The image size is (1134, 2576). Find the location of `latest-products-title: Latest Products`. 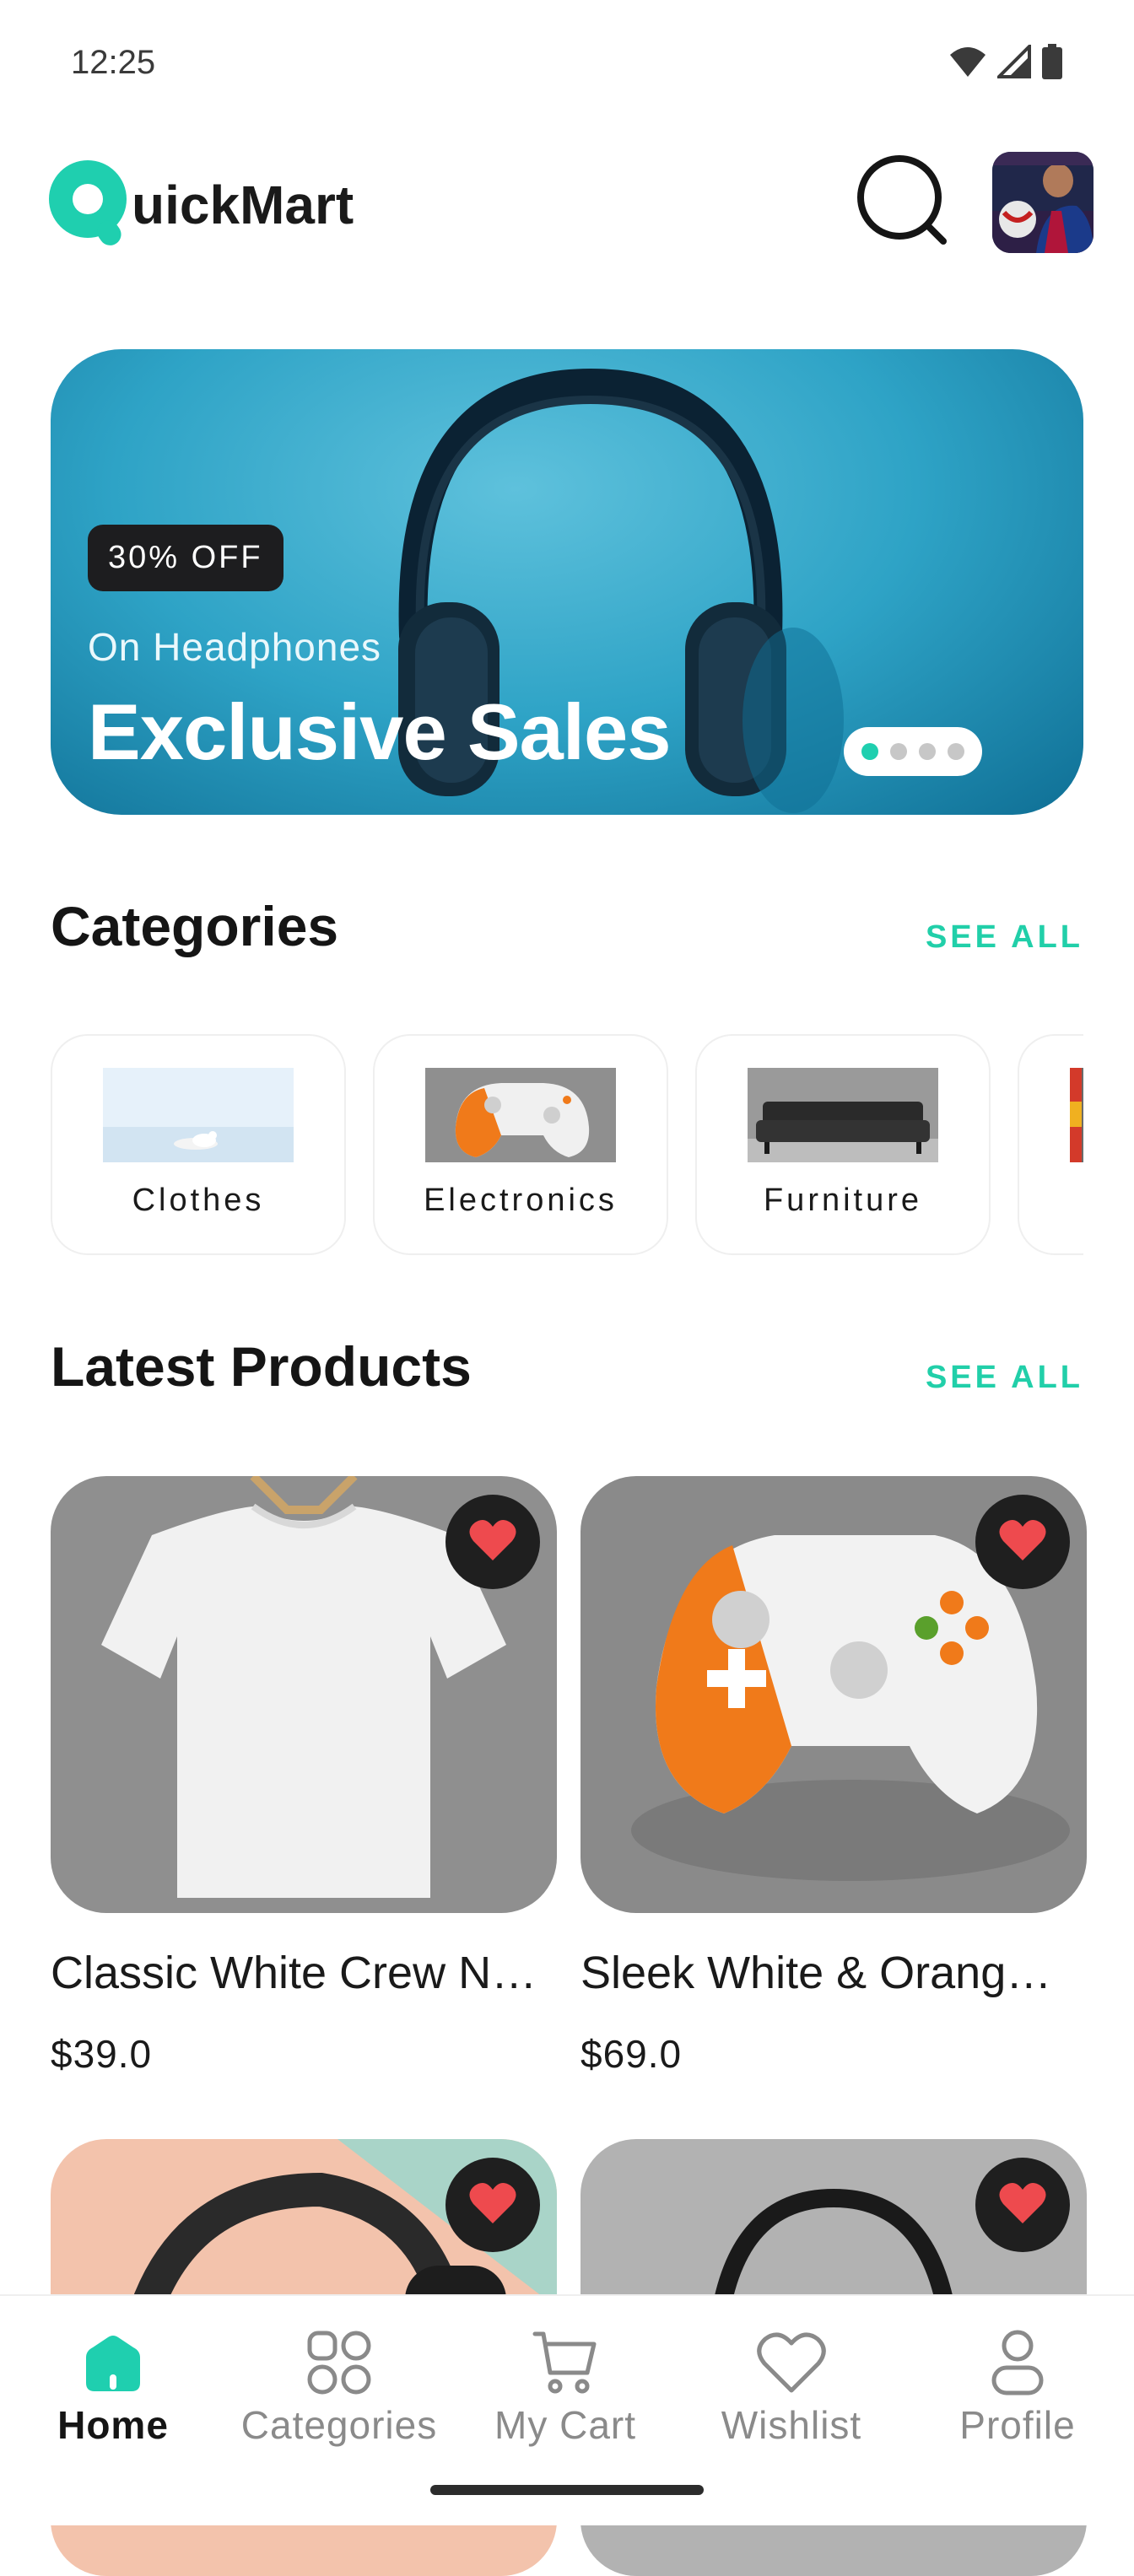

latest-products-title: Latest Products is located at coordinates (261, 1366).